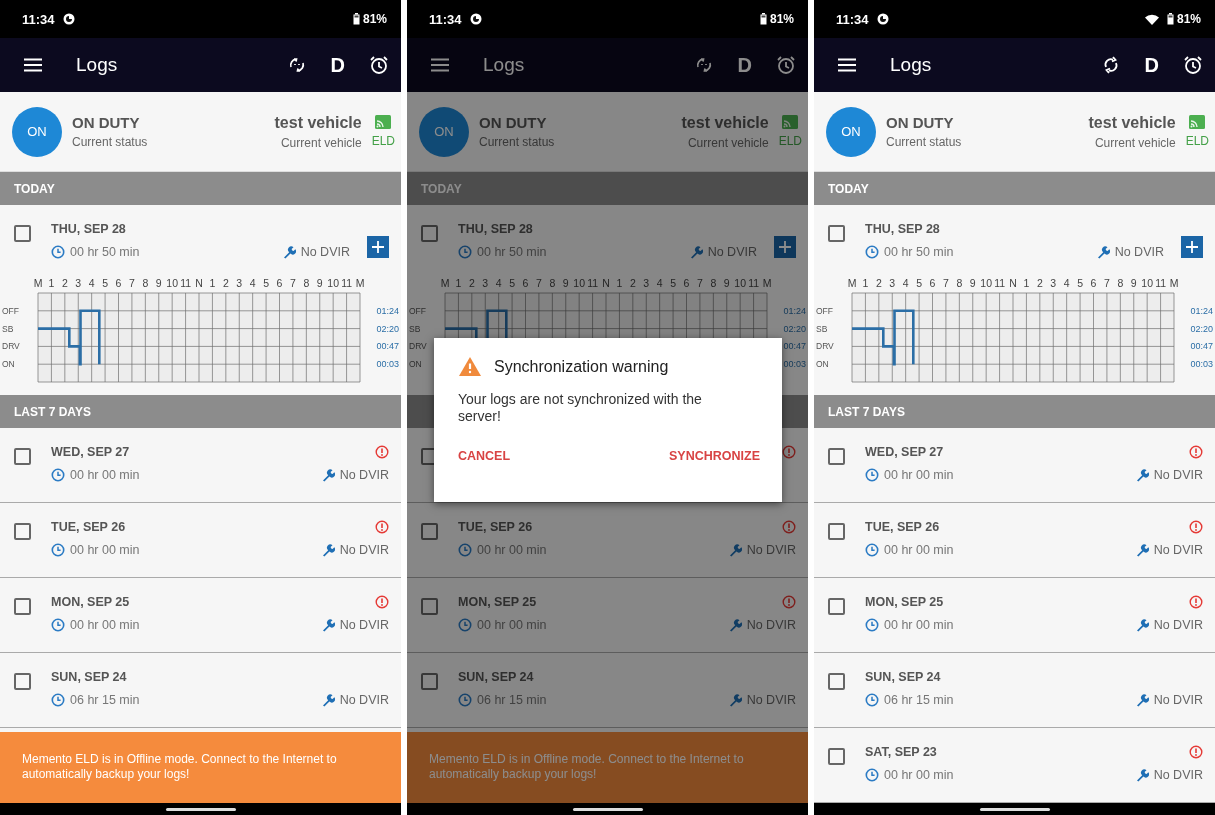 The width and height of the screenshot is (1215, 815). What do you see at coordinates (374, 19) in the screenshot?
I see `battery-percent: 81%` at bounding box center [374, 19].